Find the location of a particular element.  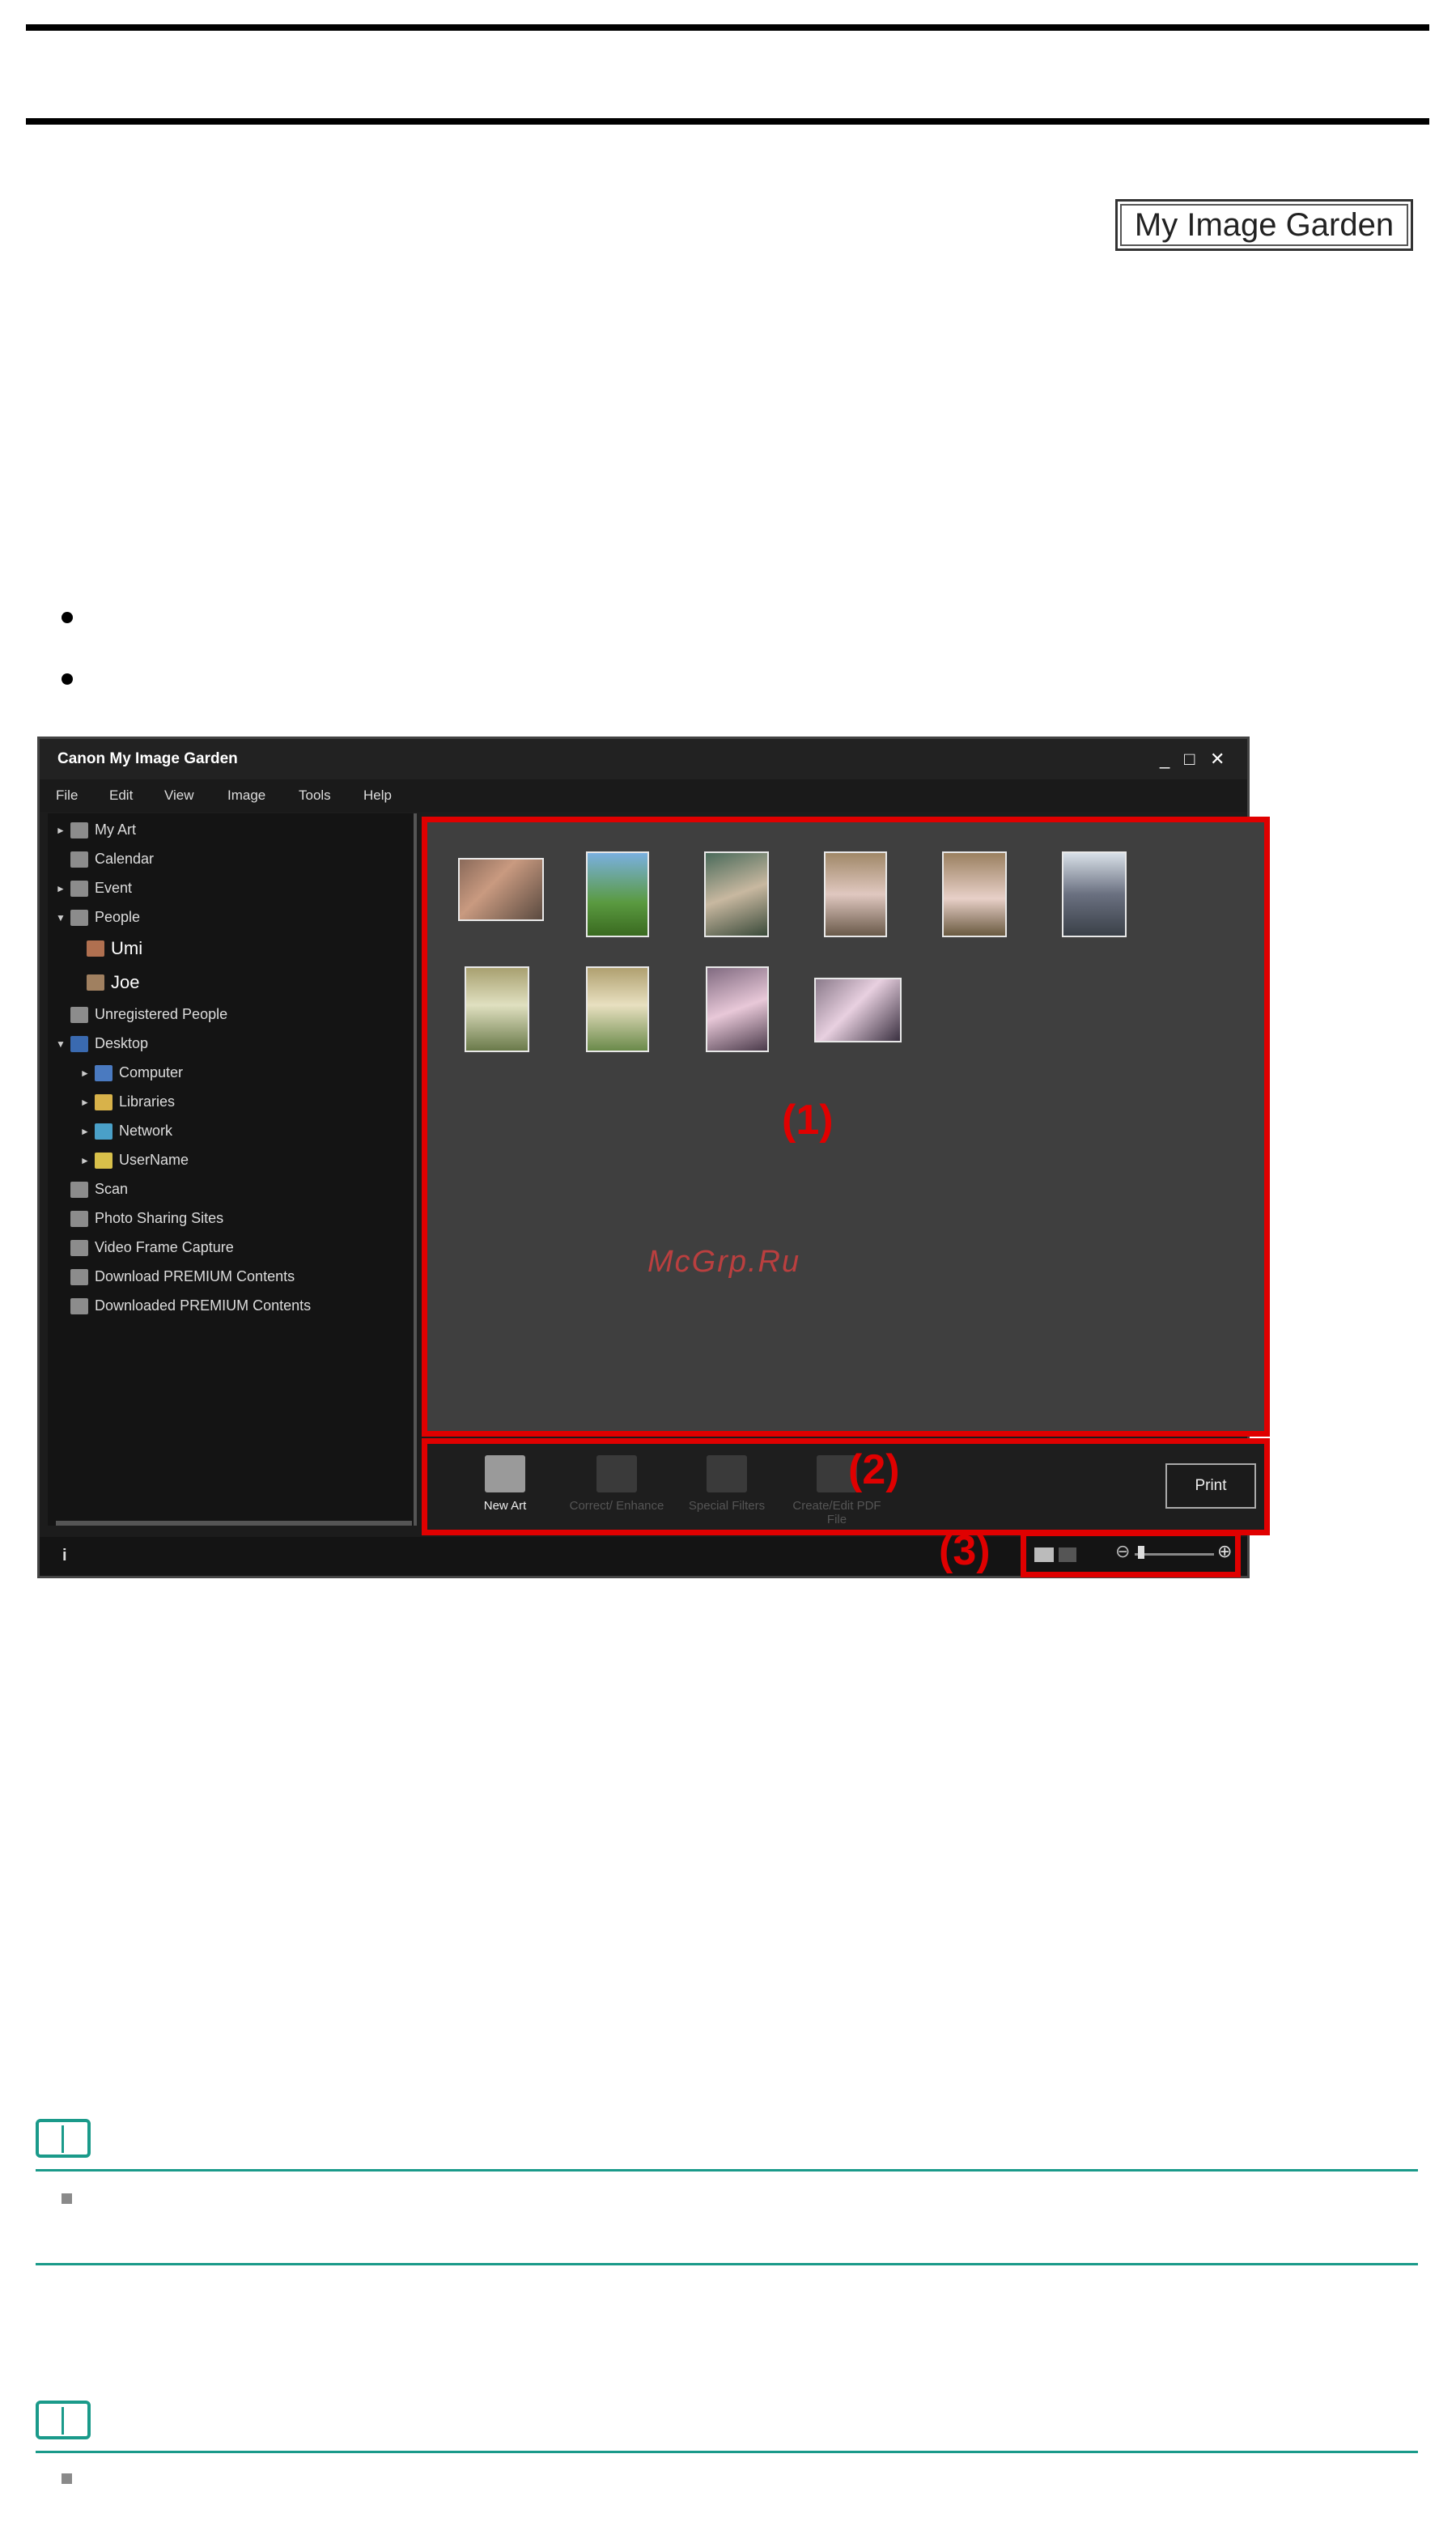

new-art-icon is located at coordinates (505, 1474).